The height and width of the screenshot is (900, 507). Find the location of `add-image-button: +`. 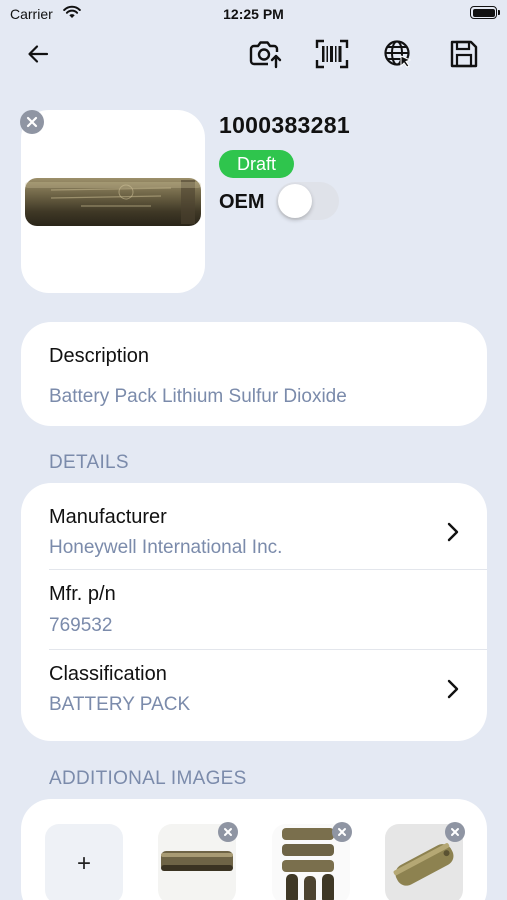

add-image-button: + is located at coordinates (84, 862).